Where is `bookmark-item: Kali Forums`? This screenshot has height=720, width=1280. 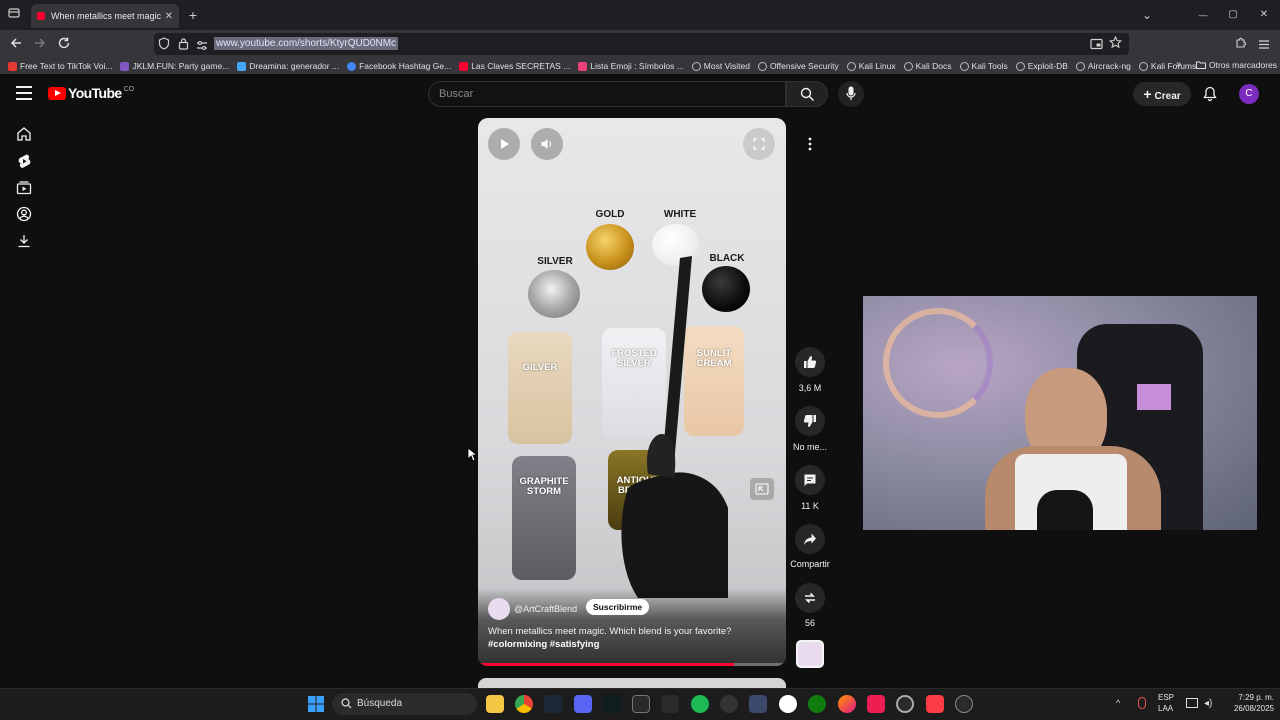
bookmark-item: Kali Forums is located at coordinates (1167, 66).